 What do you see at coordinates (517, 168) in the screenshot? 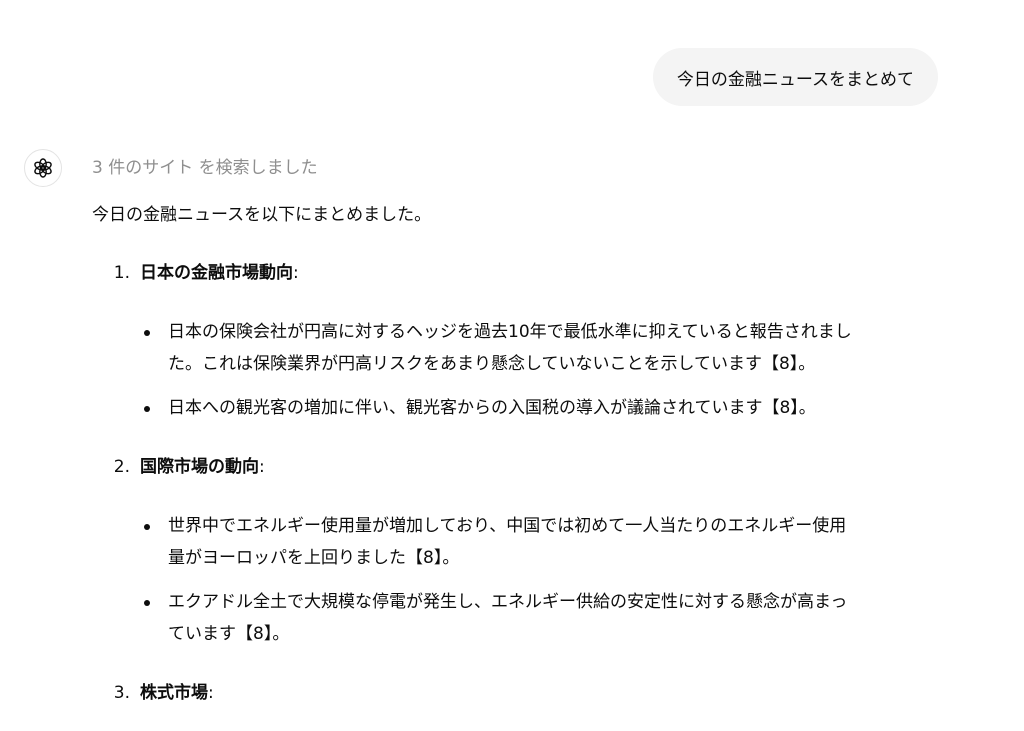
I see `search-status: 3 件のサイト を検索しました` at bounding box center [517, 168].